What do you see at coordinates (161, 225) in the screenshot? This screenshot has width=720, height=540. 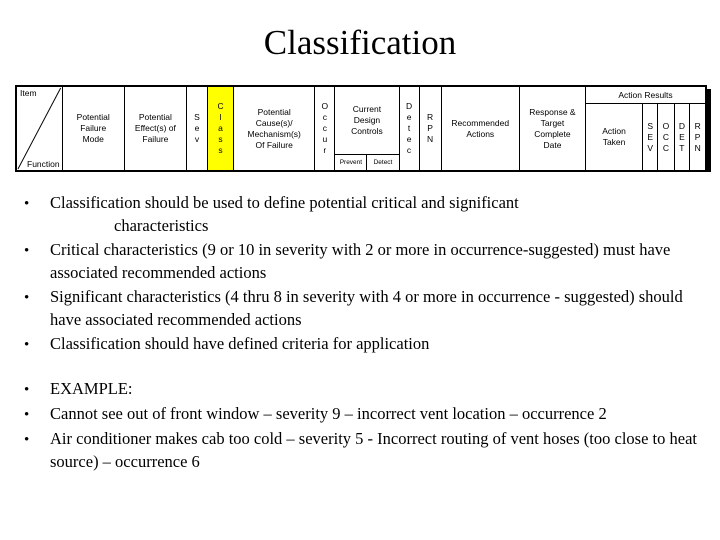 I see `bullet-classification-define-line2: characteristics` at bounding box center [161, 225].